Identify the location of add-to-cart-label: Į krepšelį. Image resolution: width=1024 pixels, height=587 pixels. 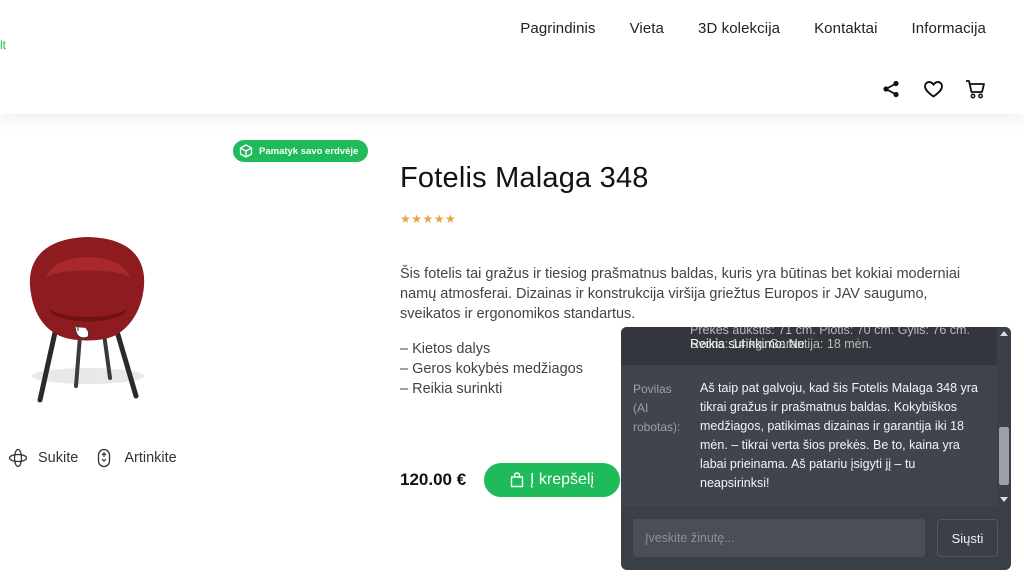
(562, 479).